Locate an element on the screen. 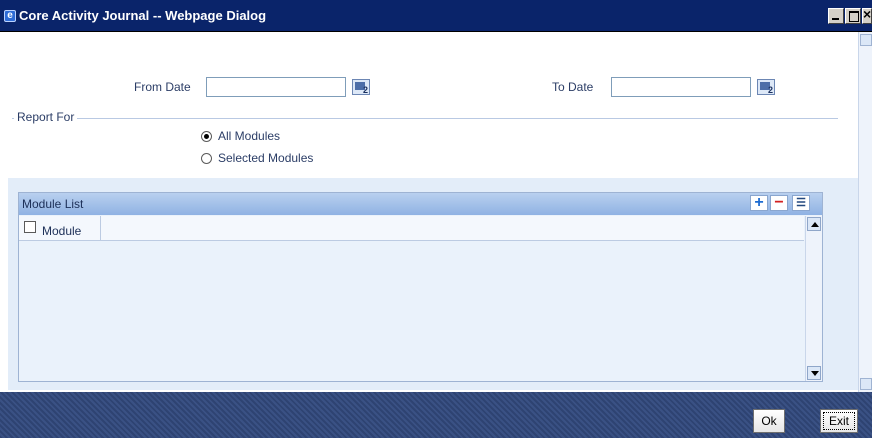  module-list-scrollbar is located at coordinates (813, 298).